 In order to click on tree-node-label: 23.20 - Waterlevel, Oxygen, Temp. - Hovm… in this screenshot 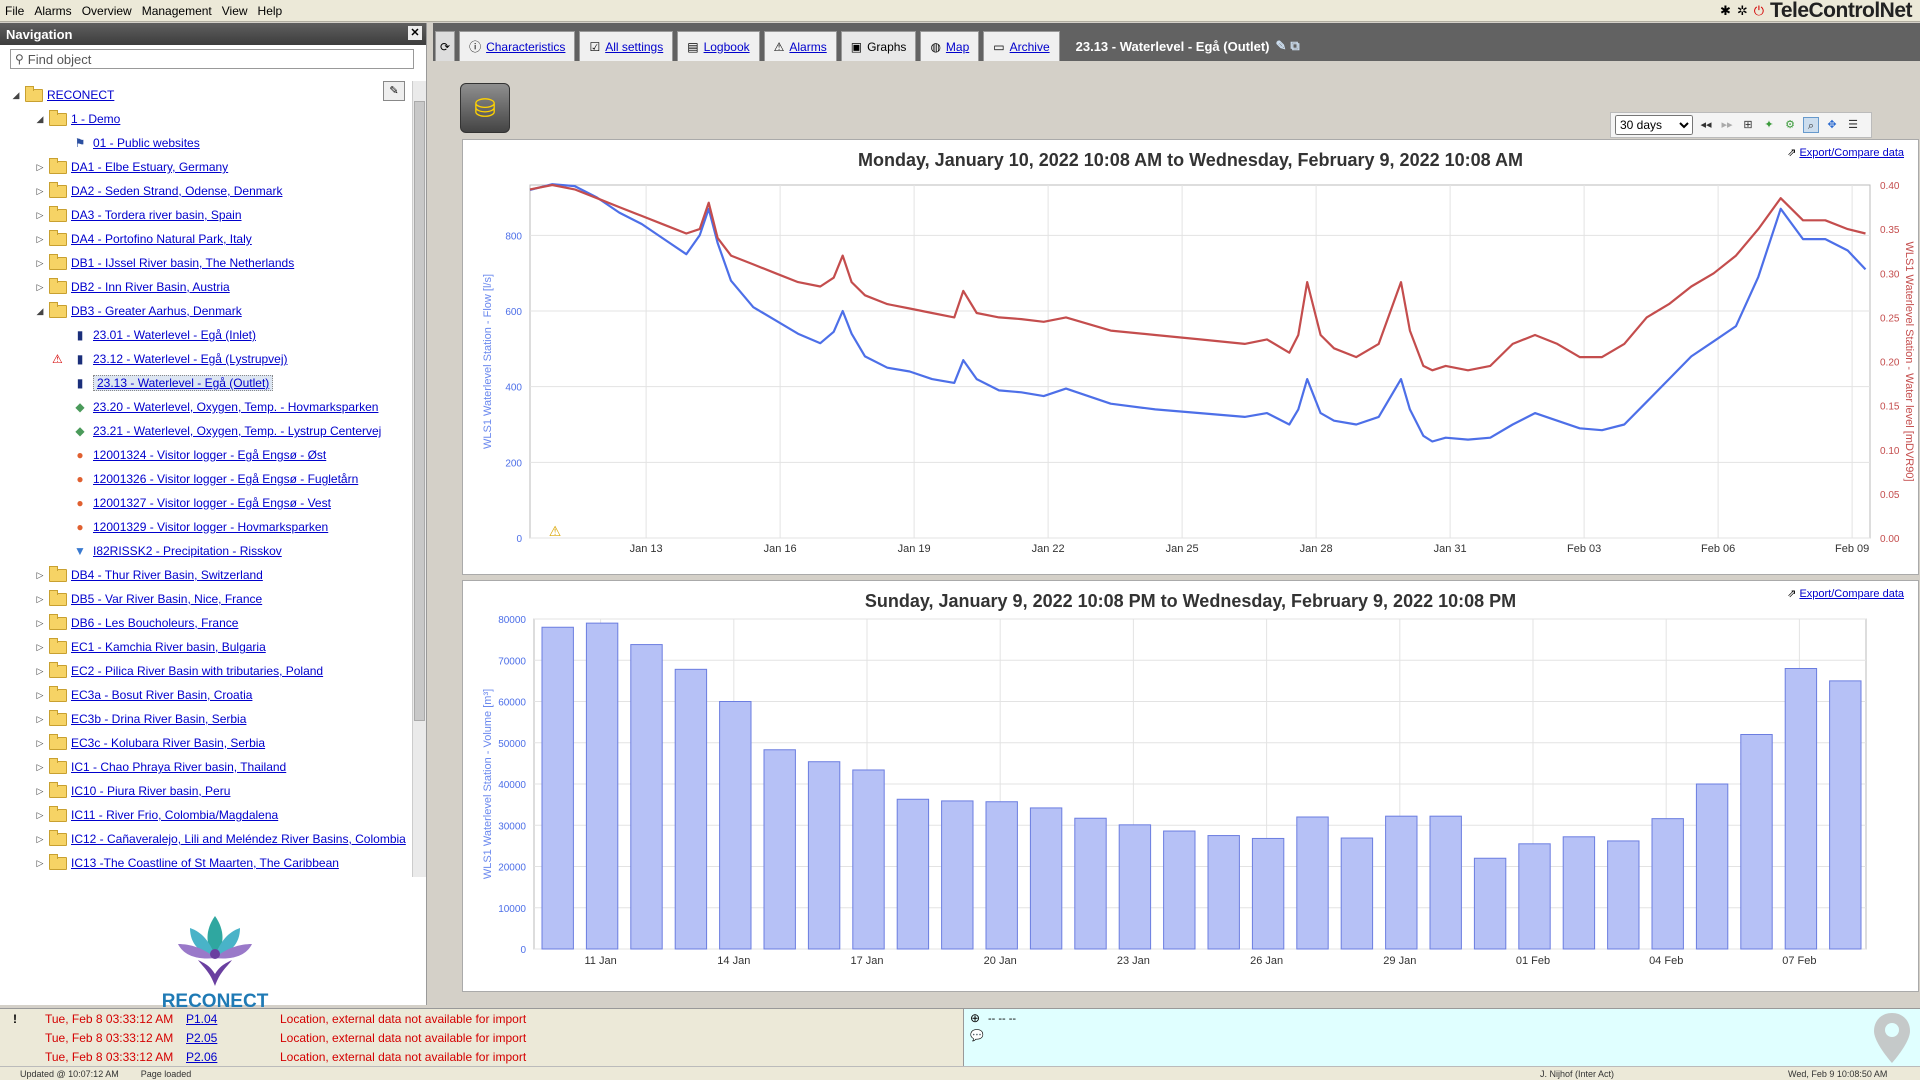, I will do `click(235, 407)`.